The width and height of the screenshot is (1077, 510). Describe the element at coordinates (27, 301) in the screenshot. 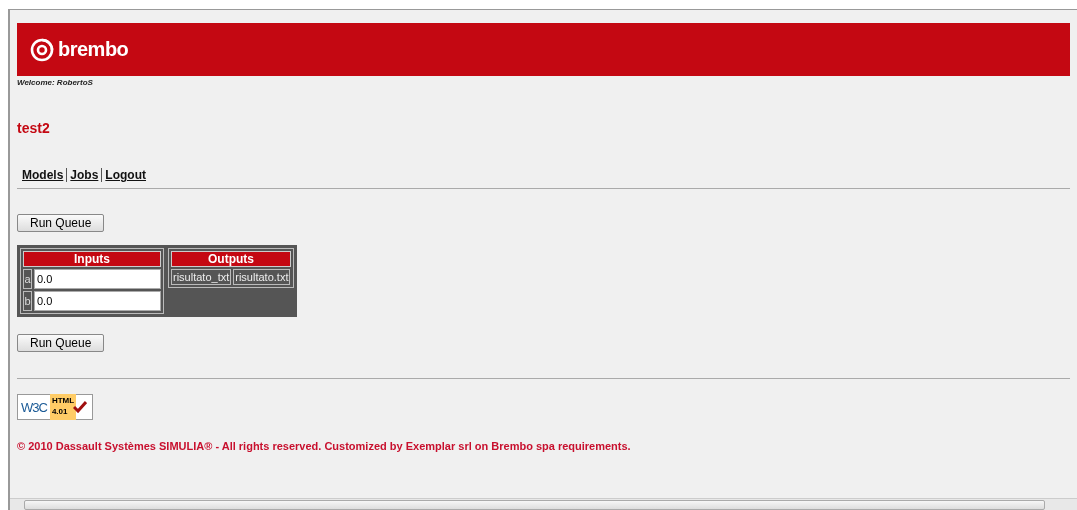

I see `row-label: b` at that location.